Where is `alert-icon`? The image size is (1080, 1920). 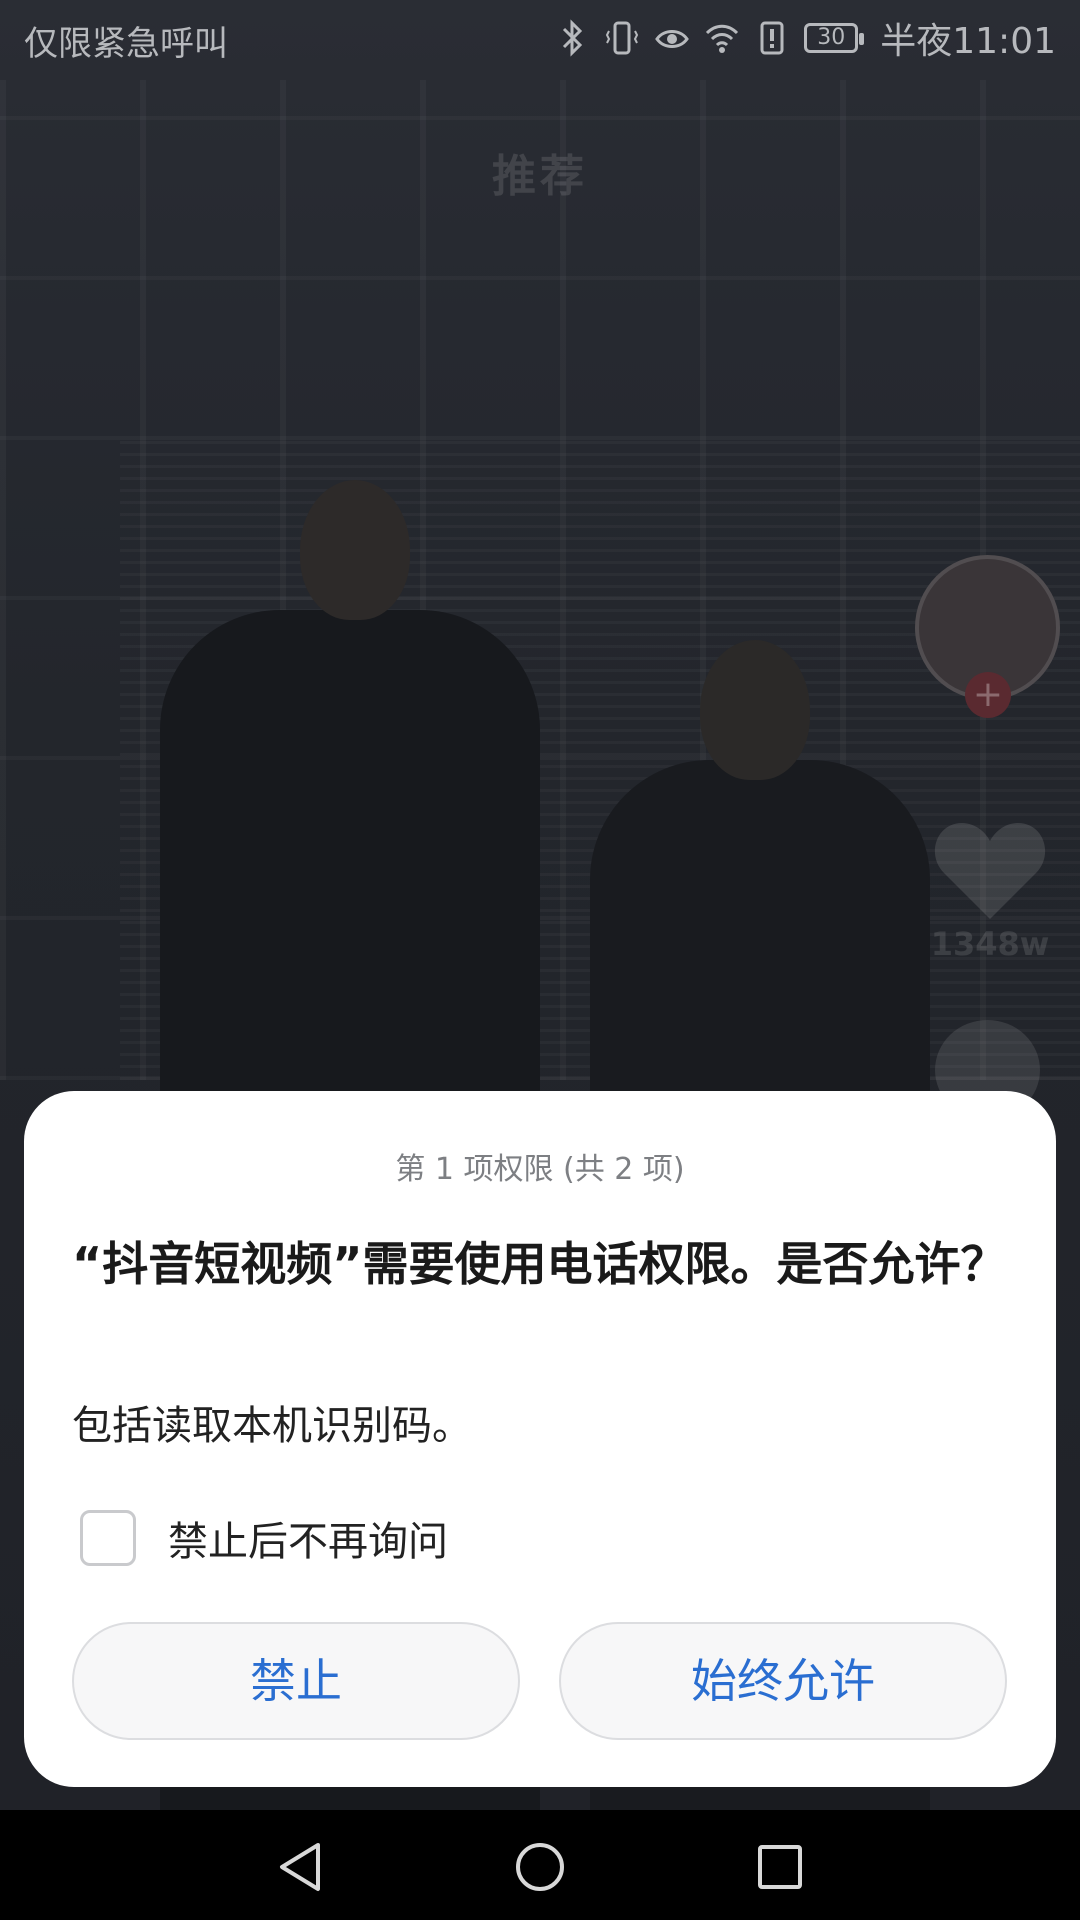
alert-icon is located at coordinates (772, 38).